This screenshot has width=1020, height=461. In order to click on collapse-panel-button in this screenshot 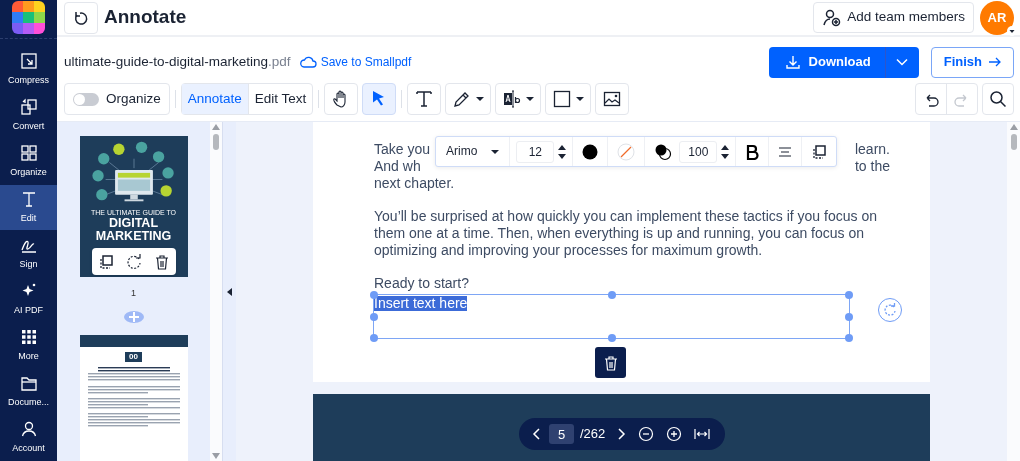, I will do `click(229, 291)`.